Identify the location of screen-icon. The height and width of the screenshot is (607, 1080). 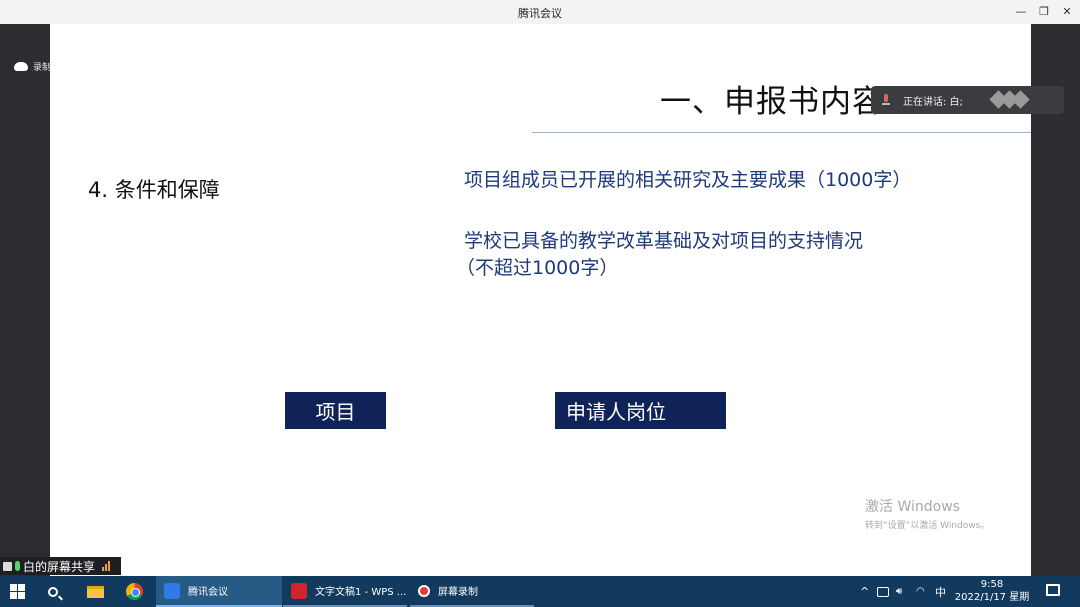
(7, 566).